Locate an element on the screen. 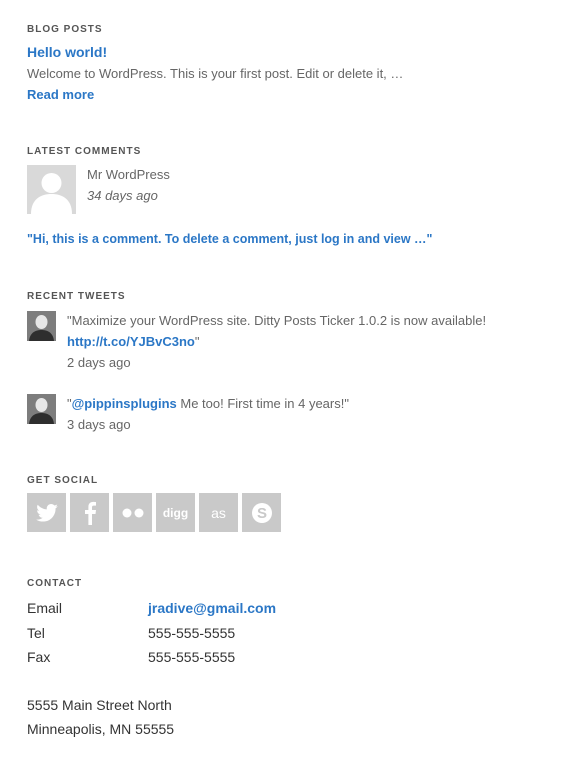  twitter-icon is located at coordinates (46, 512).